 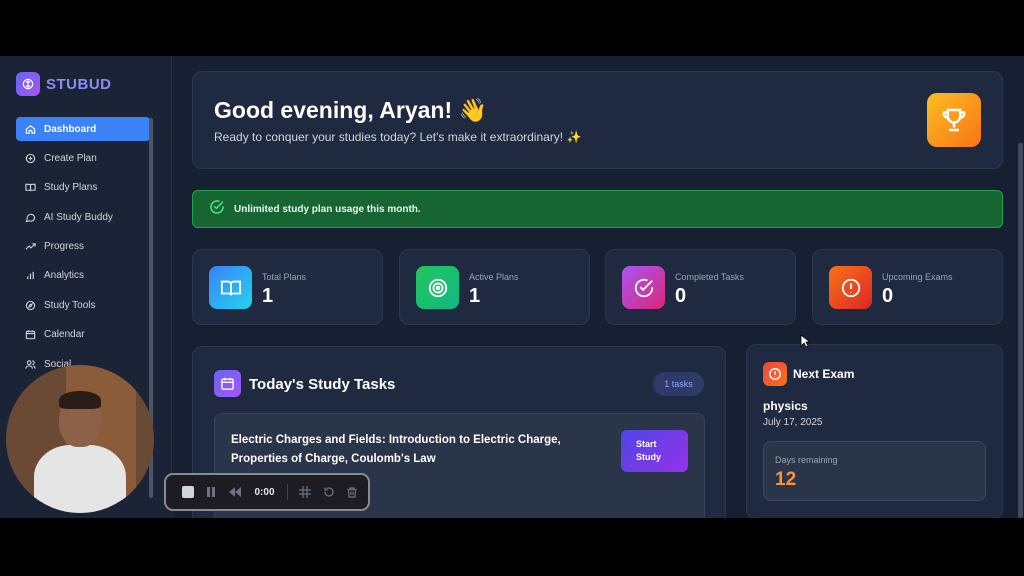 What do you see at coordinates (700, 287) in the screenshot?
I see `stat-card-completed-tasks: Completed Tasks 0` at bounding box center [700, 287].